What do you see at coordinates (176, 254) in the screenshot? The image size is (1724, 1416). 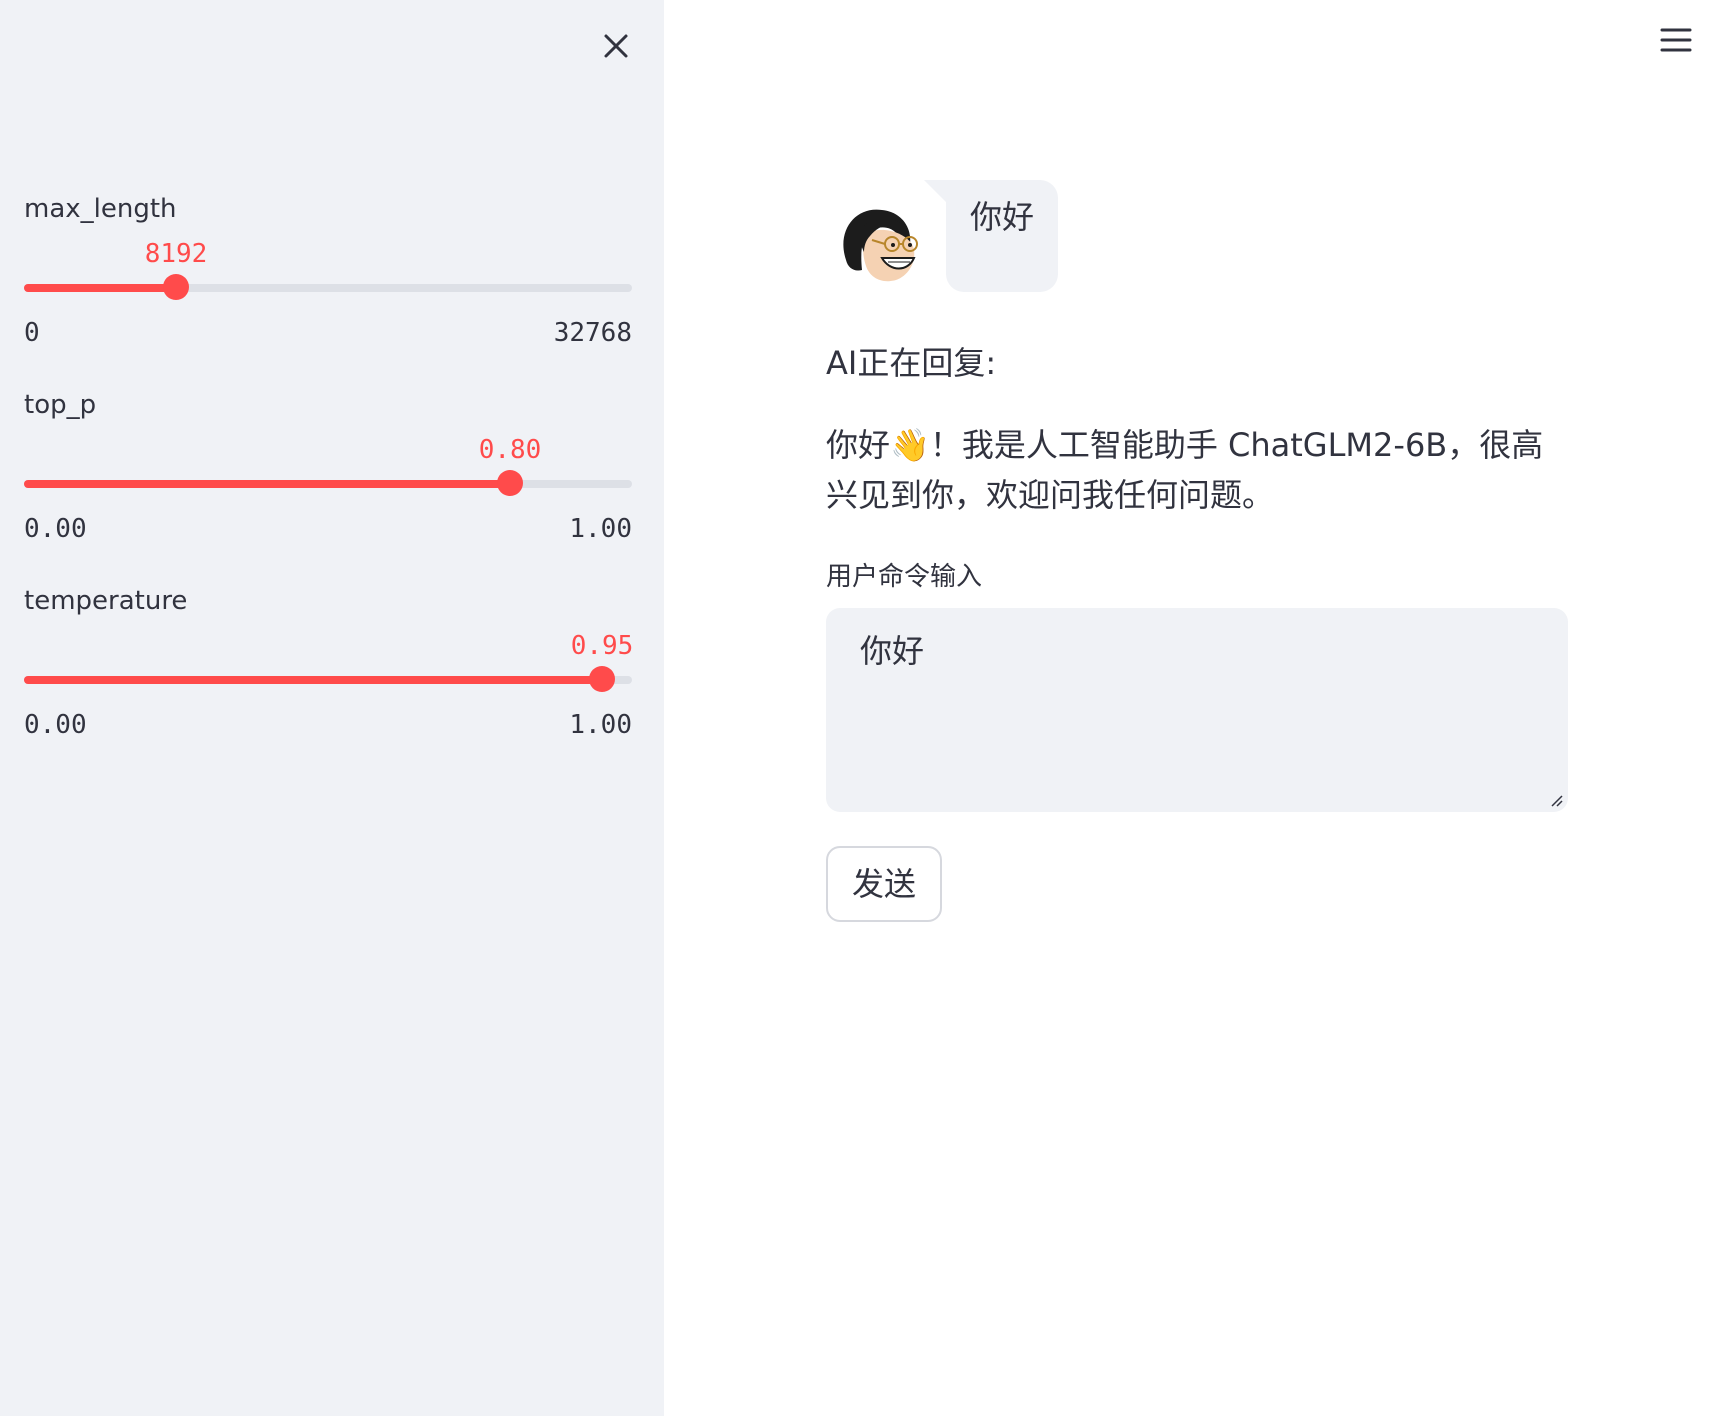 I see `slider-value: 8192` at bounding box center [176, 254].